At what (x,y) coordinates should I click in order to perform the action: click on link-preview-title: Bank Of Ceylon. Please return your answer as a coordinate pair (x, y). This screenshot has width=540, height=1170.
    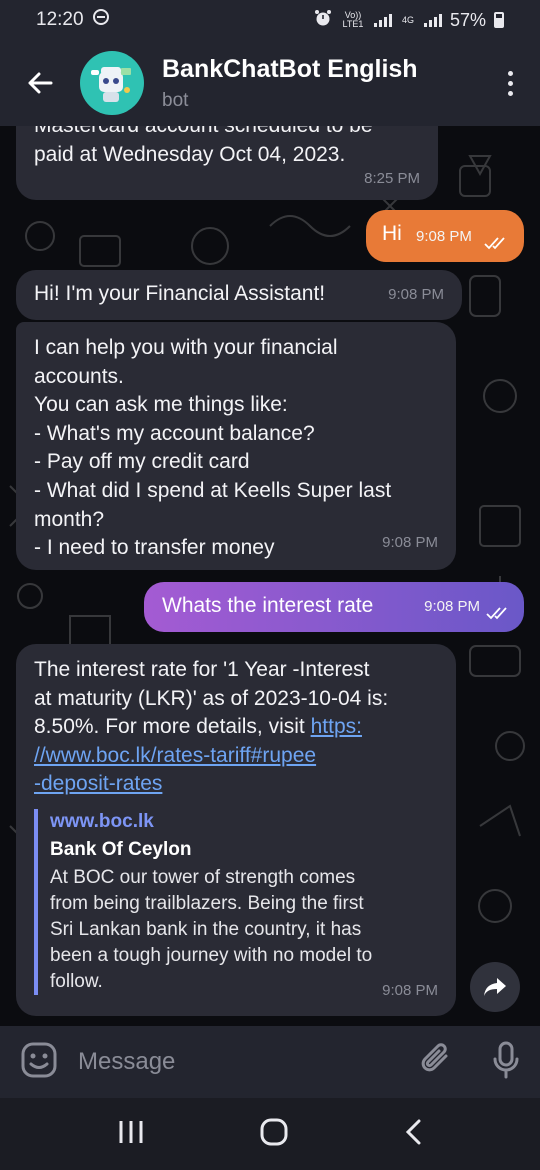
    Looking at the image, I should click on (121, 849).